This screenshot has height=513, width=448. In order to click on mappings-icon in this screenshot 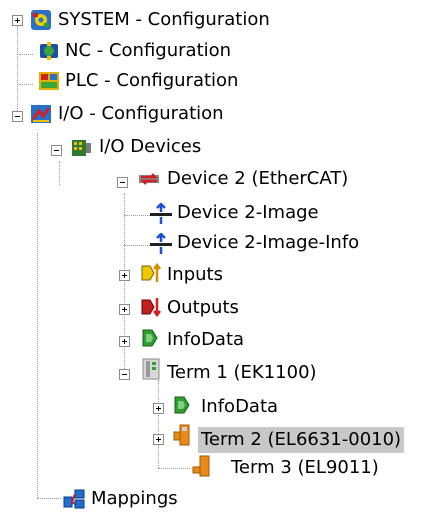, I will do `click(74, 499)`.